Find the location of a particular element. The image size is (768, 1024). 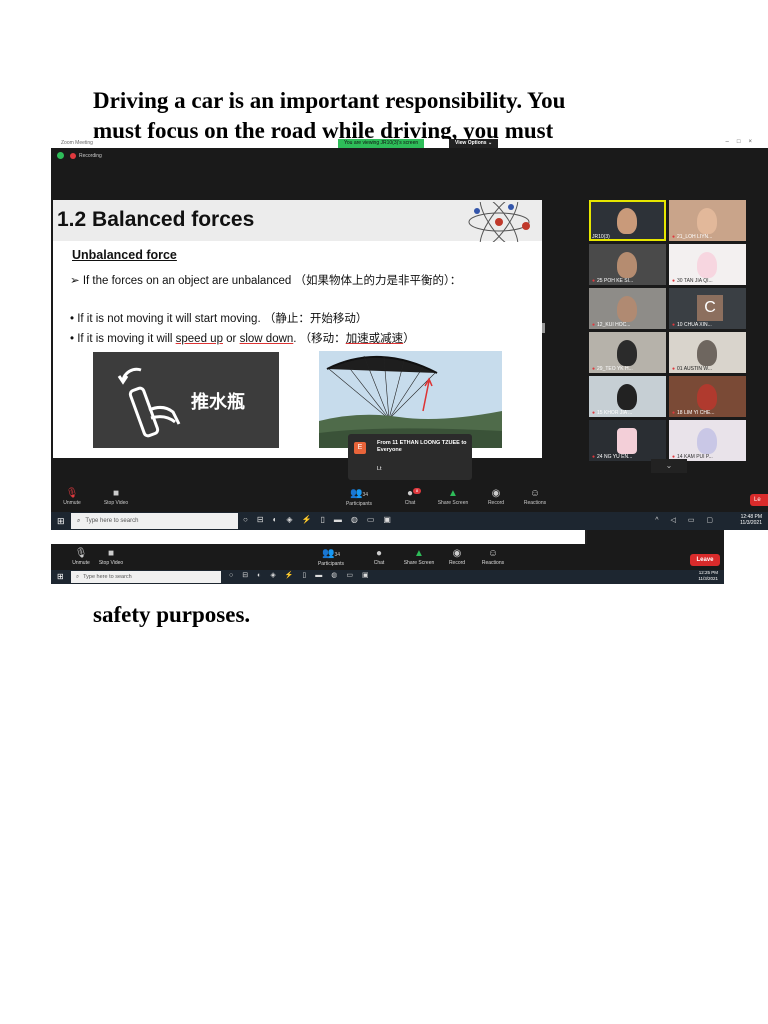

taskbar-clock: 12:25 PM 11/3/2021 is located at coordinates (708, 576).